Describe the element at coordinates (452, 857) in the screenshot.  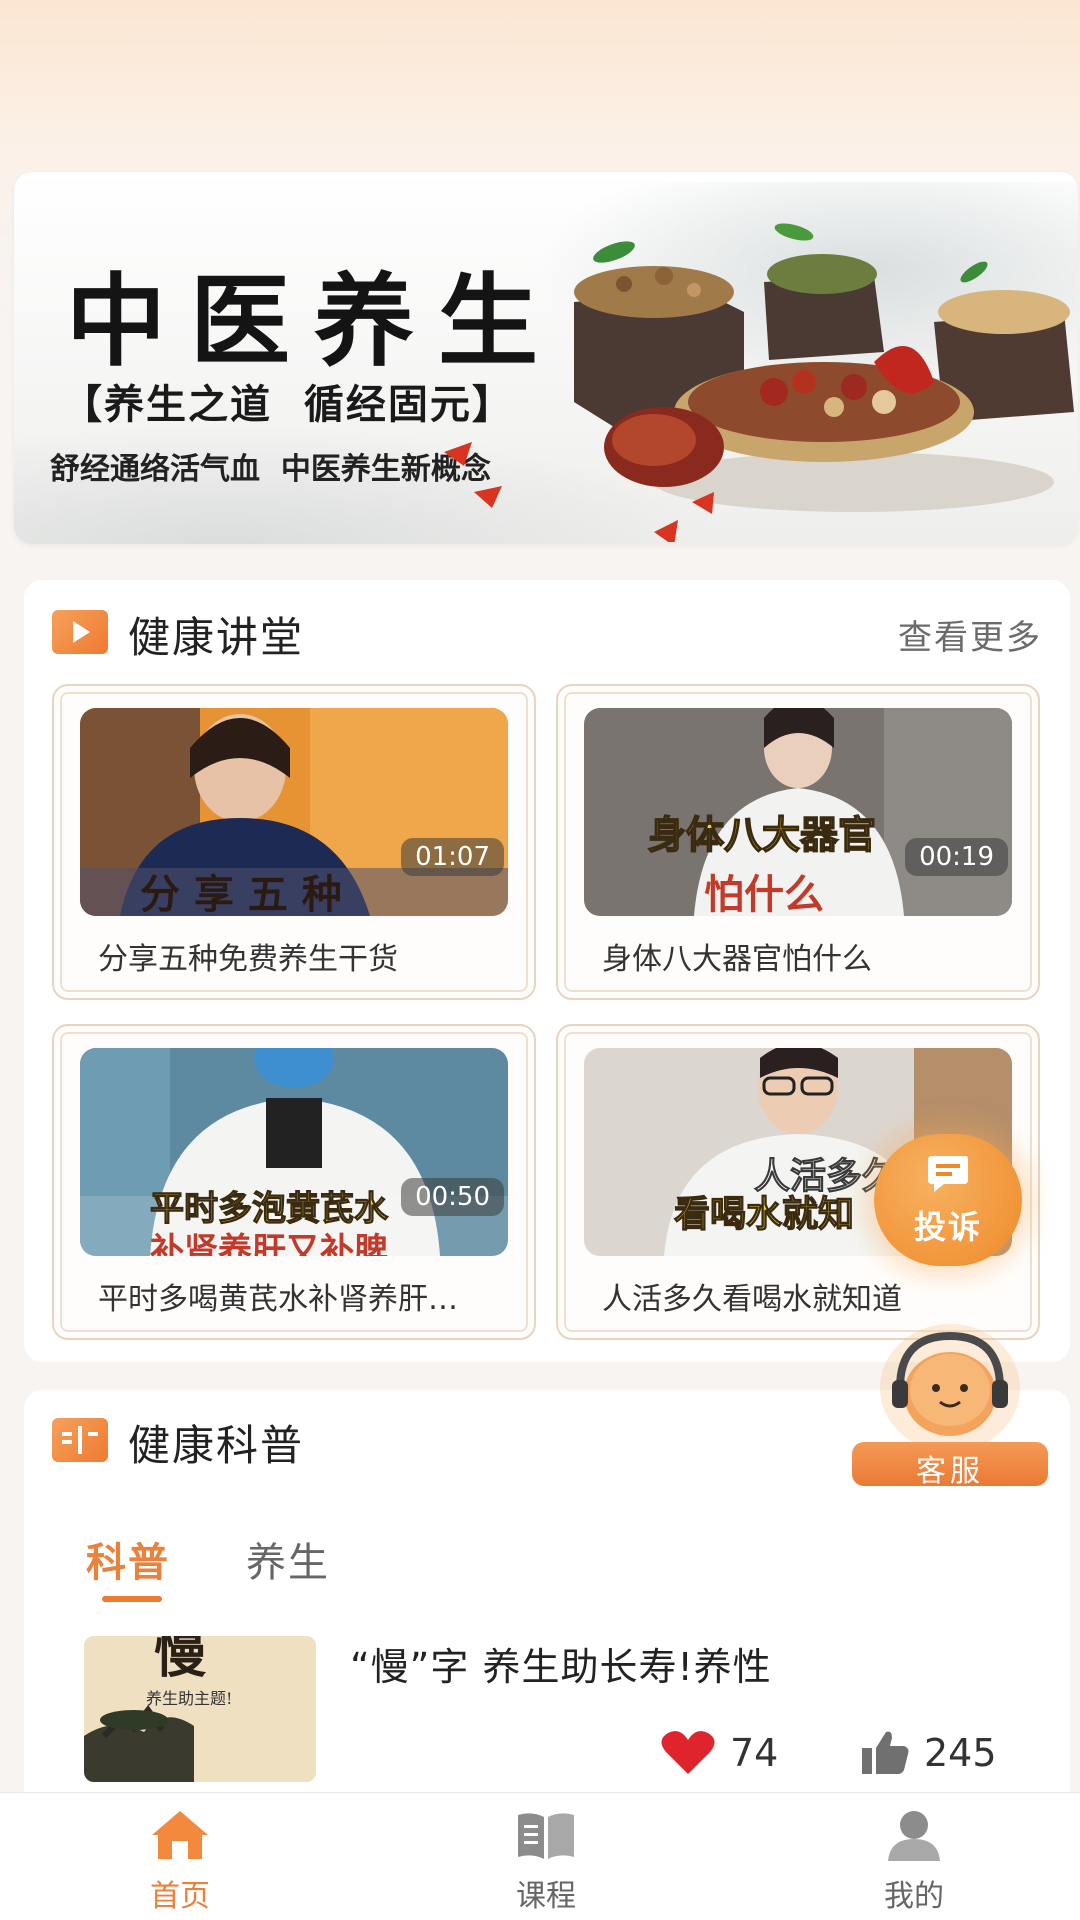
I see `video-duration: 01:07` at that location.